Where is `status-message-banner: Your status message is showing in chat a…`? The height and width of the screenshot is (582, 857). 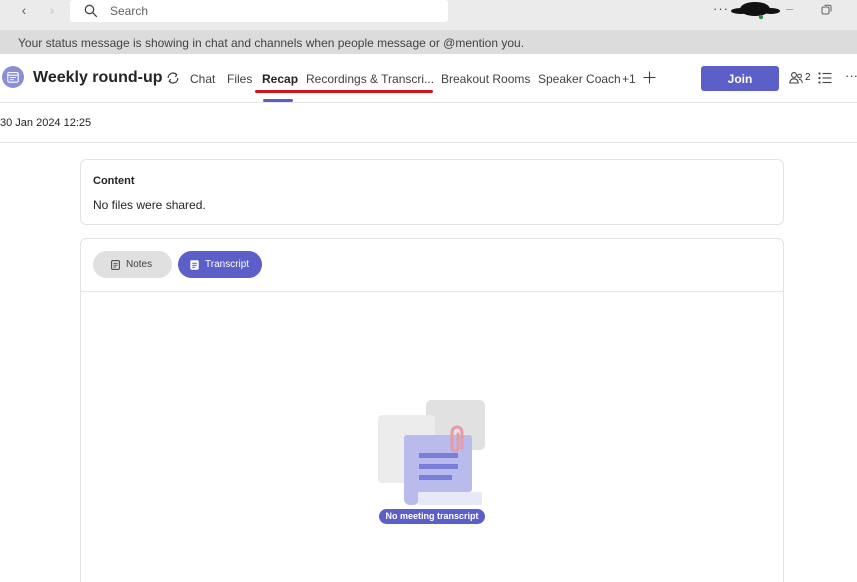 status-message-banner: Your status message is showing in chat a… is located at coordinates (428, 42).